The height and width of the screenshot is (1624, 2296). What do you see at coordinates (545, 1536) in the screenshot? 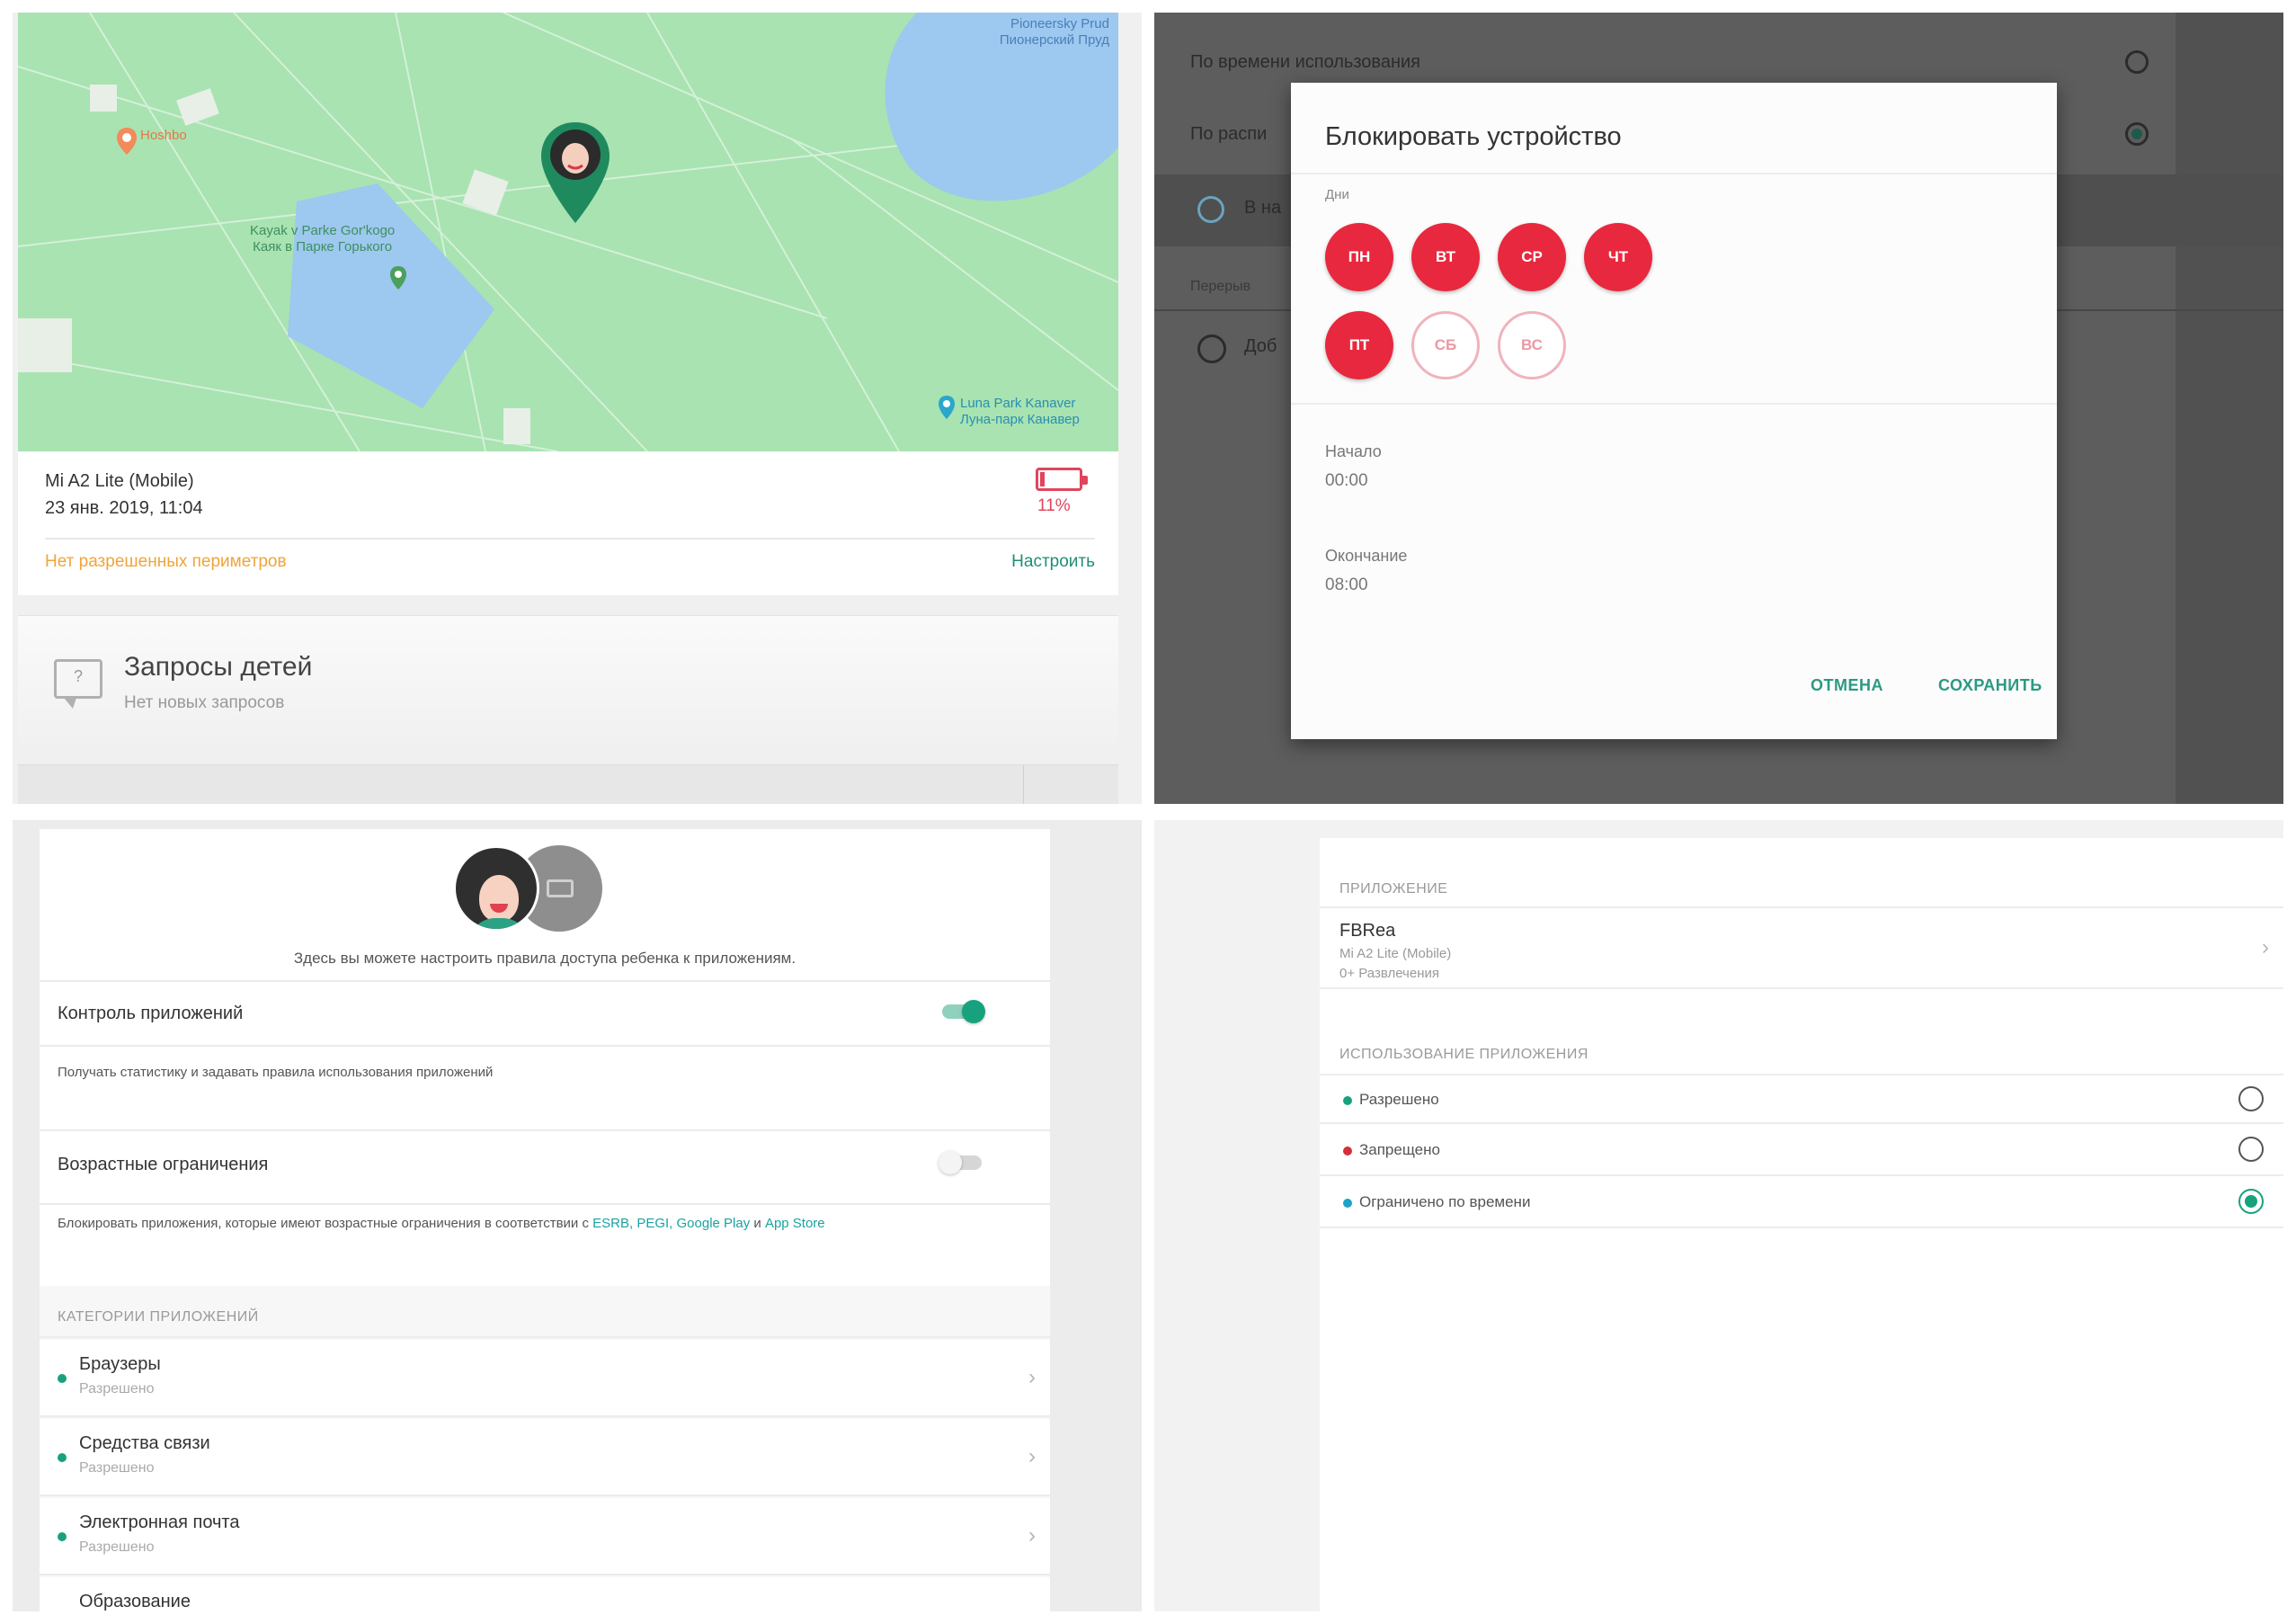
I see `category-row: Электронная почта Разрешено ›` at bounding box center [545, 1536].